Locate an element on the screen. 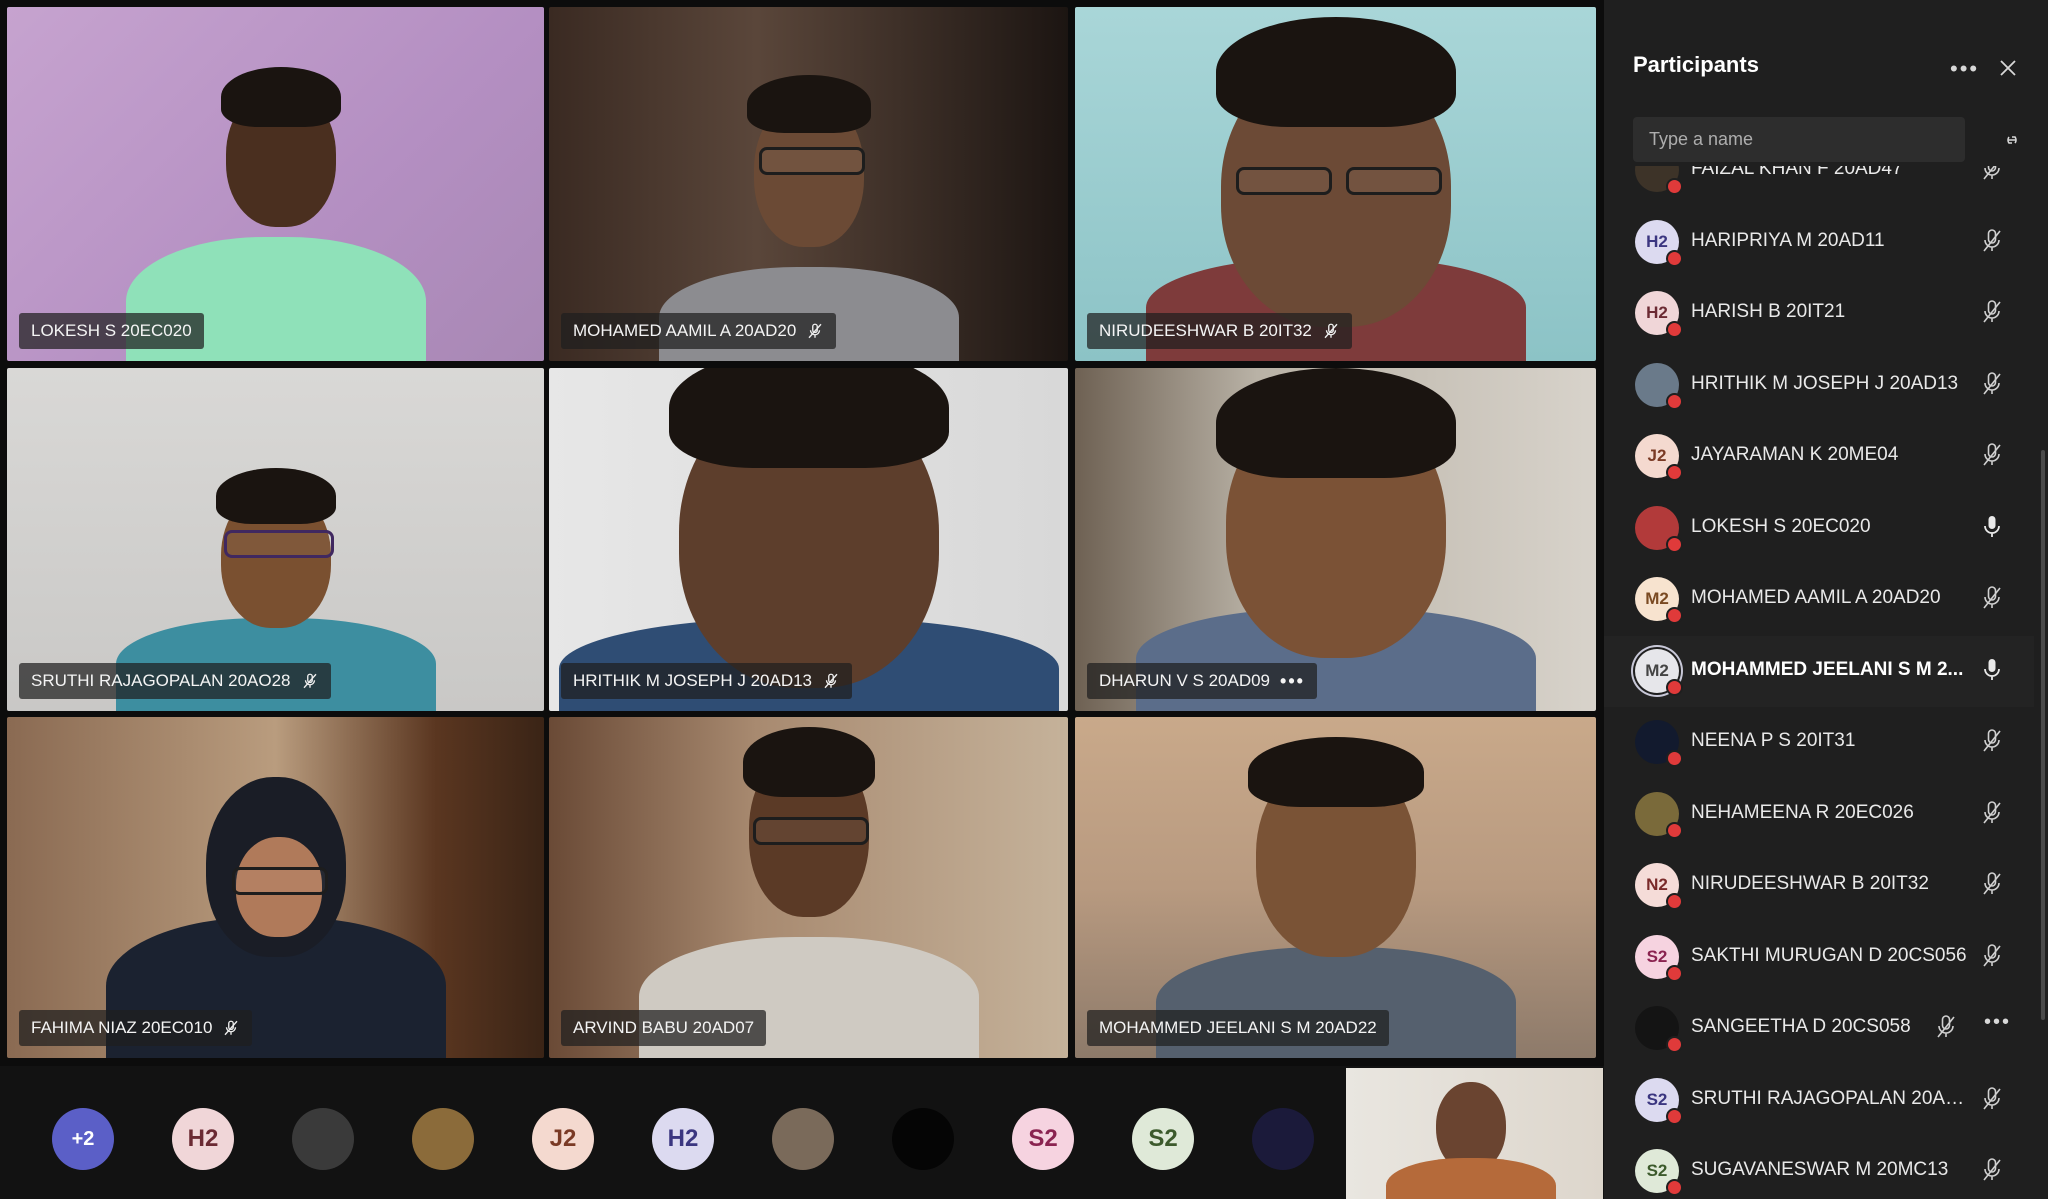 The height and width of the screenshot is (1199, 2048). participant-row: N2 NIRUDEESHWAR B 20IT32 is located at coordinates (1819, 885).